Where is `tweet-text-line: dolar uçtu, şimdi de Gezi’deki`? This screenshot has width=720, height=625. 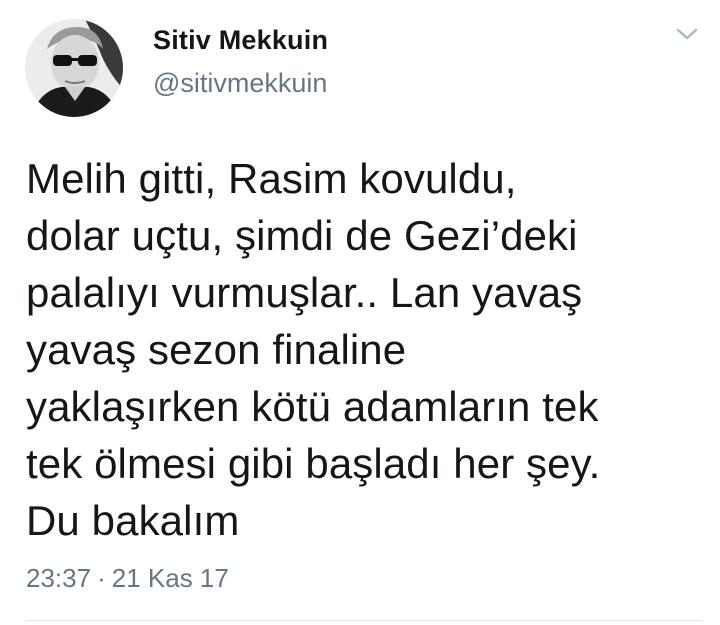
tweet-text-line: dolar uçtu, şimdi de Gezi’deki is located at coordinates (302, 235).